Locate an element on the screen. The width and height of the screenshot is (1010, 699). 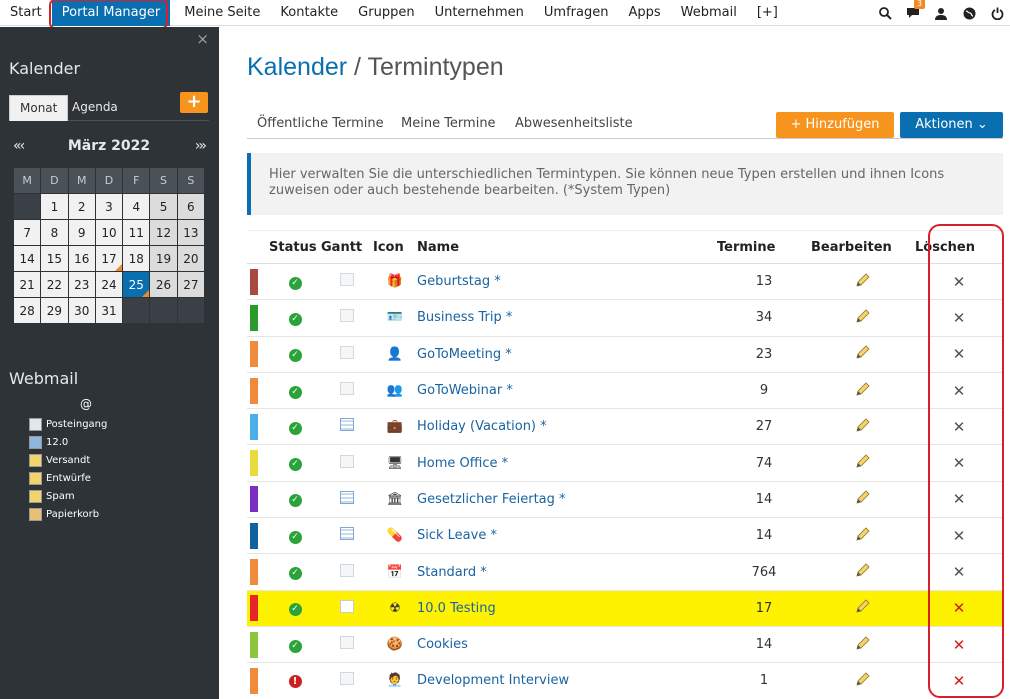
calendar-day: 4 is located at coordinates (136, 206).